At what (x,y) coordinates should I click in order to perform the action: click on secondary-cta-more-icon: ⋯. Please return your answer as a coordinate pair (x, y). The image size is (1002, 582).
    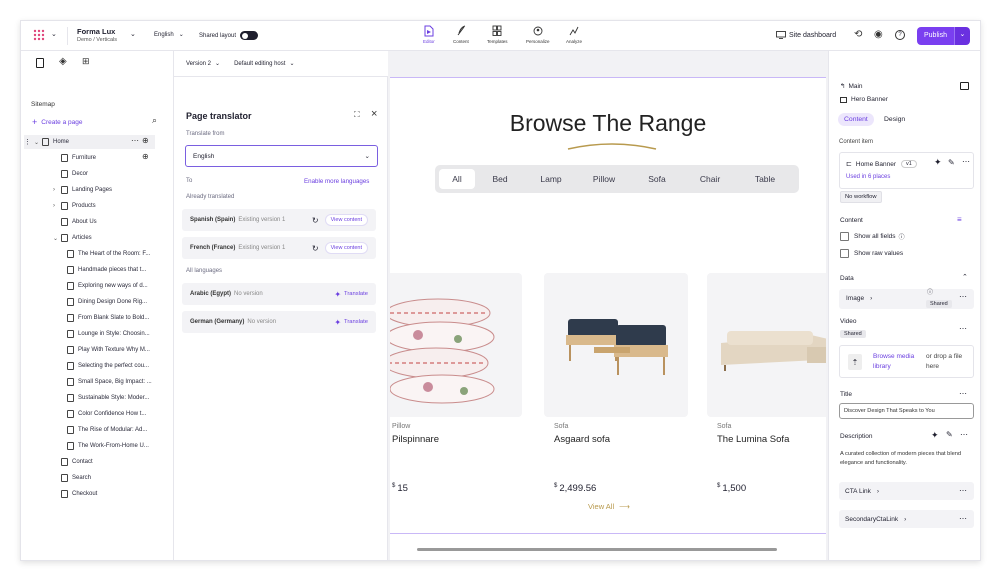
    Looking at the image, I should click on (963, 518).